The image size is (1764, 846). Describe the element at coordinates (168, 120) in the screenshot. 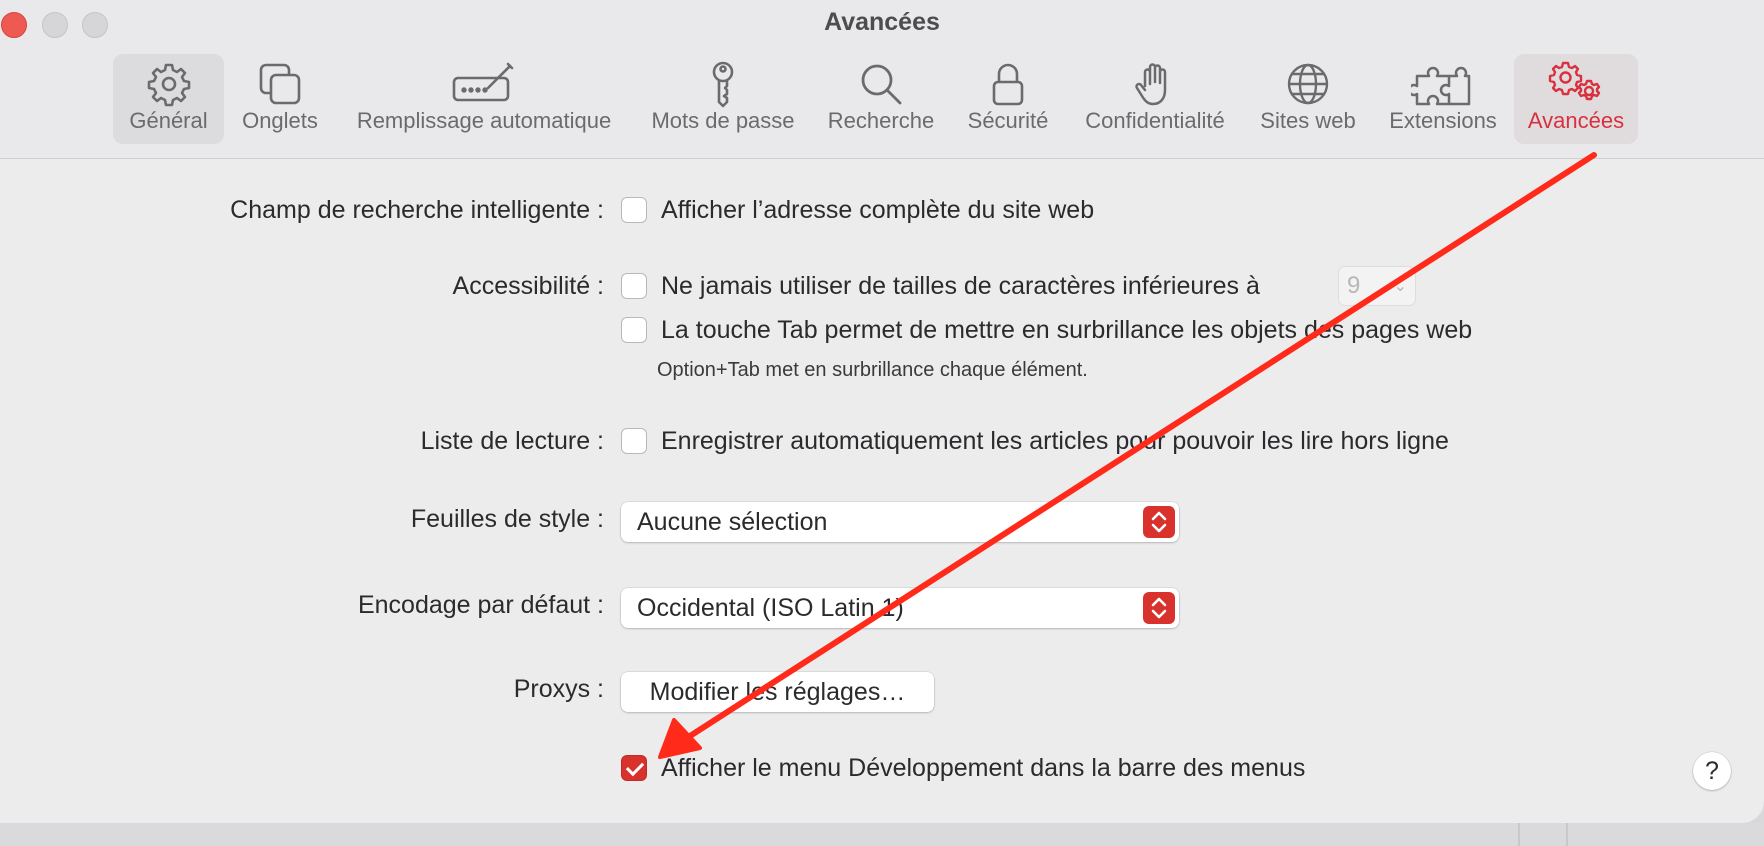

I see `tab-general-label: Général` at that location.